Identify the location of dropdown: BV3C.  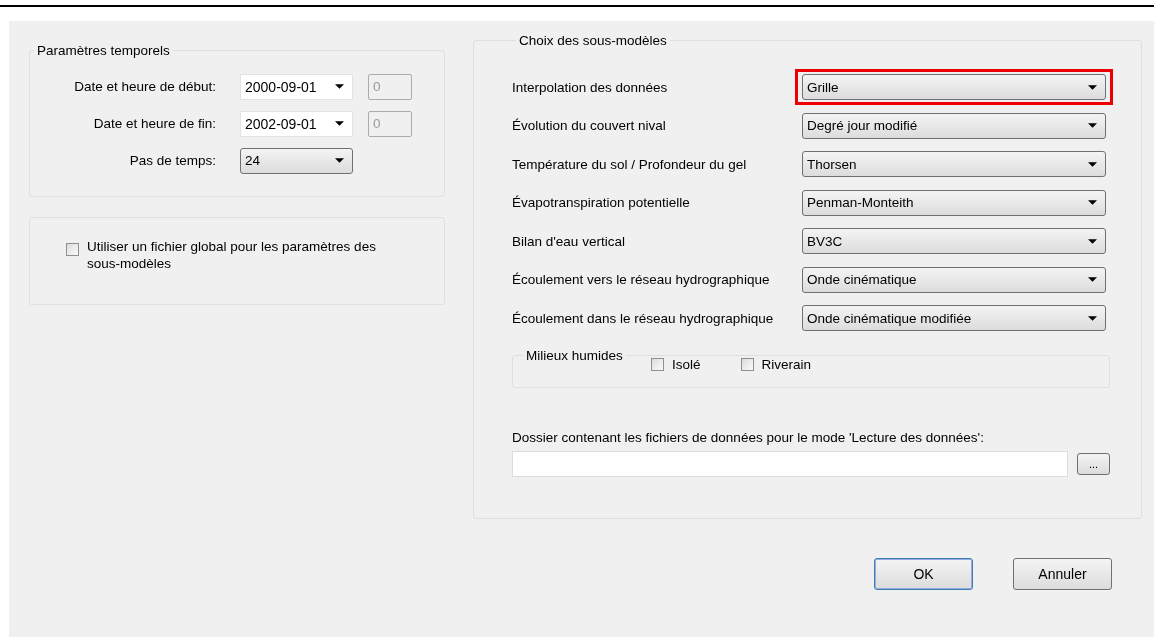
(954, 241).